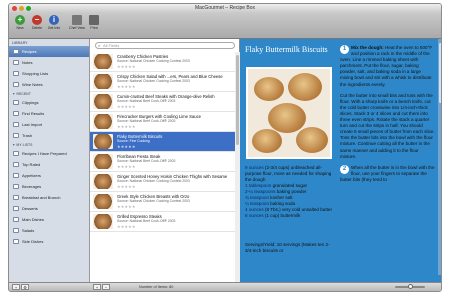 This screenshot has height=297, width=450. I want to click on sidebar-item: Beverages, so click(49, 186).